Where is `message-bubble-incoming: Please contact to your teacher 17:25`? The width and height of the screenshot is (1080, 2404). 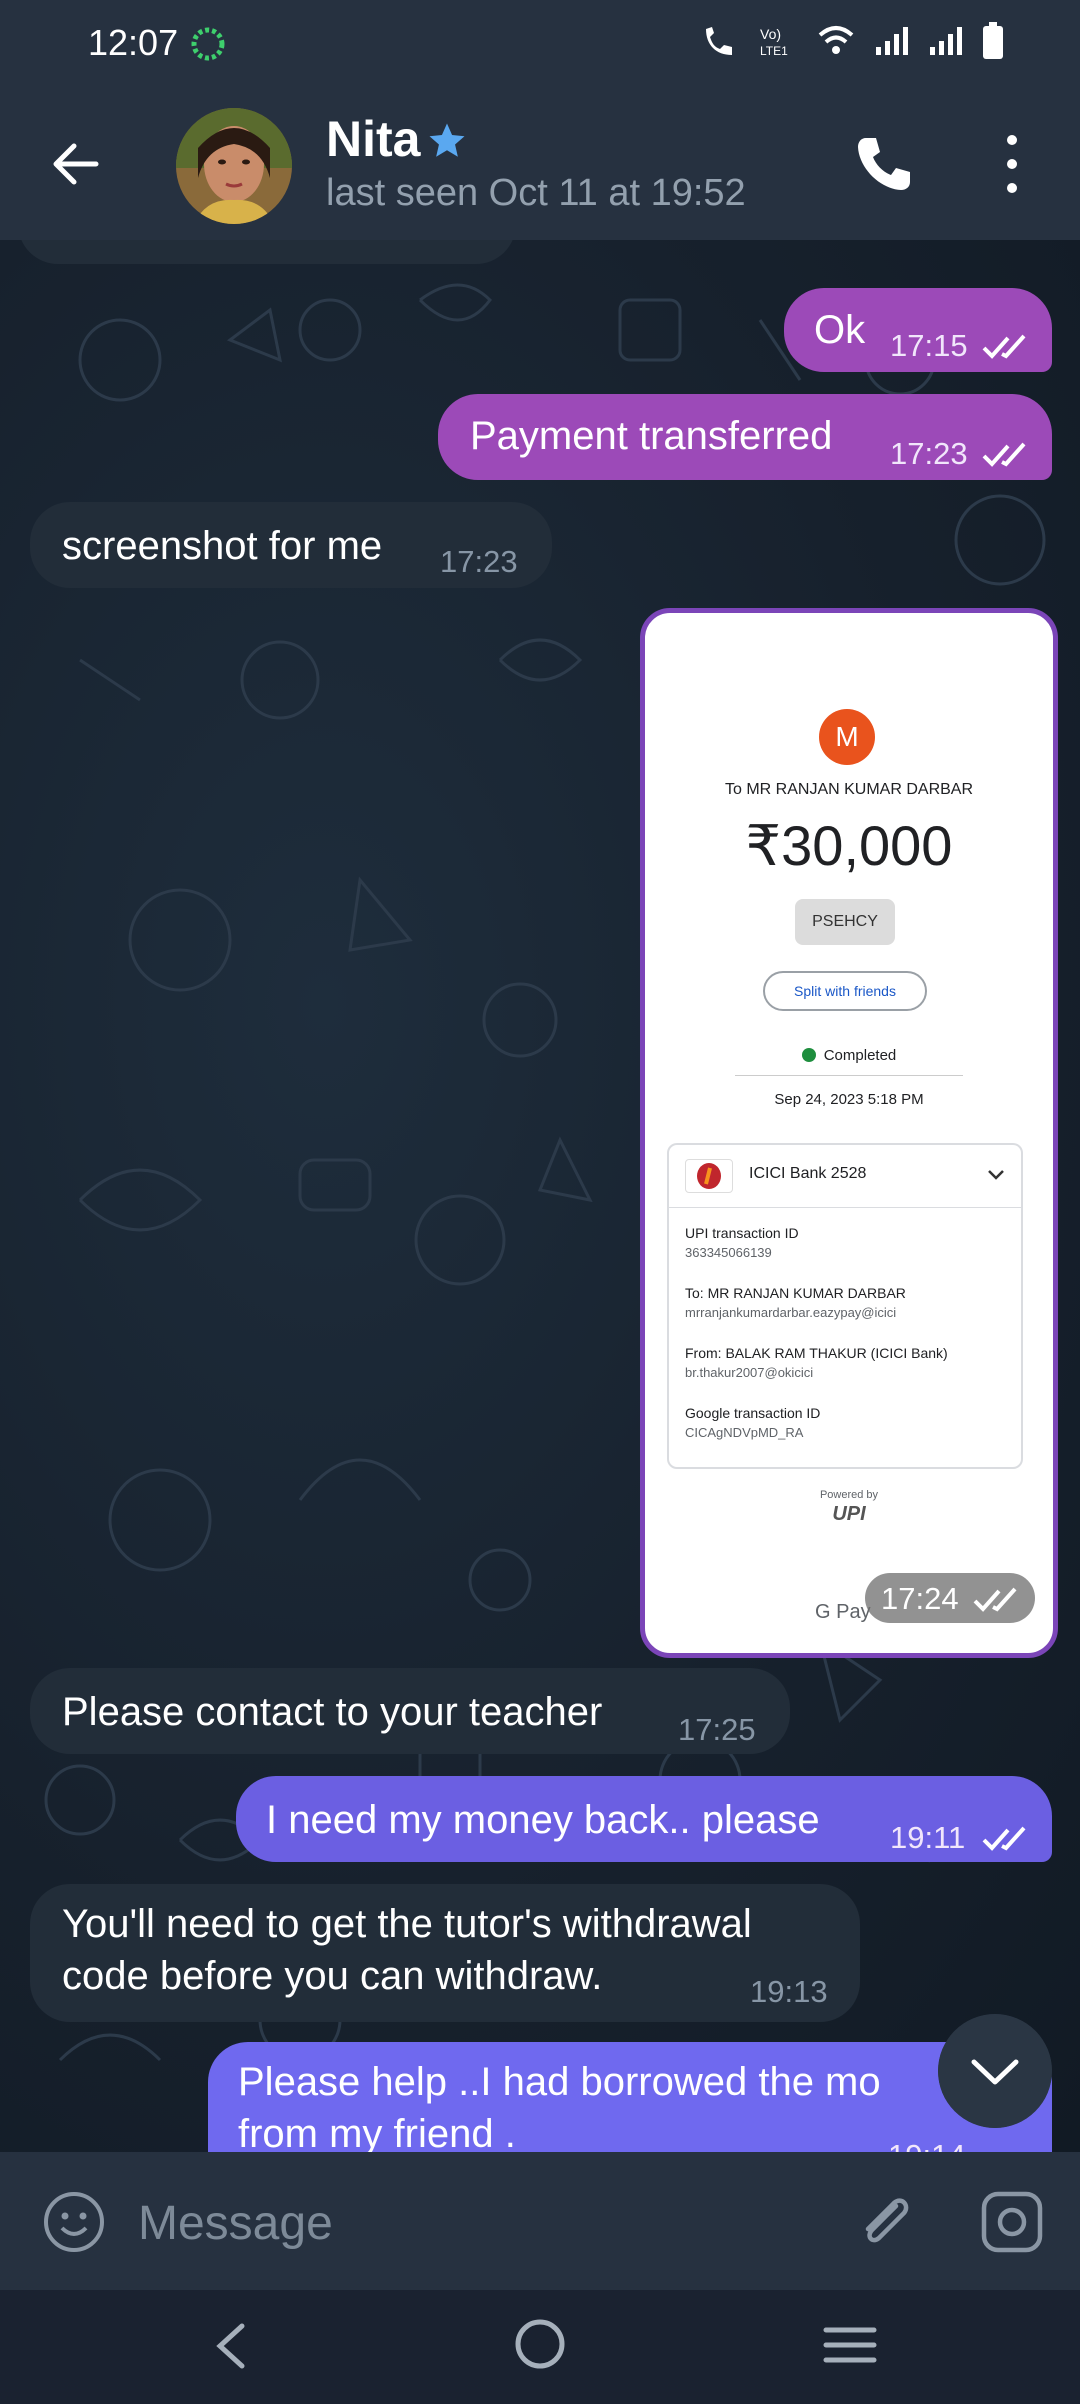 message-bubble-incoming: Please contact to your teacher 17:25 is located at coordinates (410, 1711).